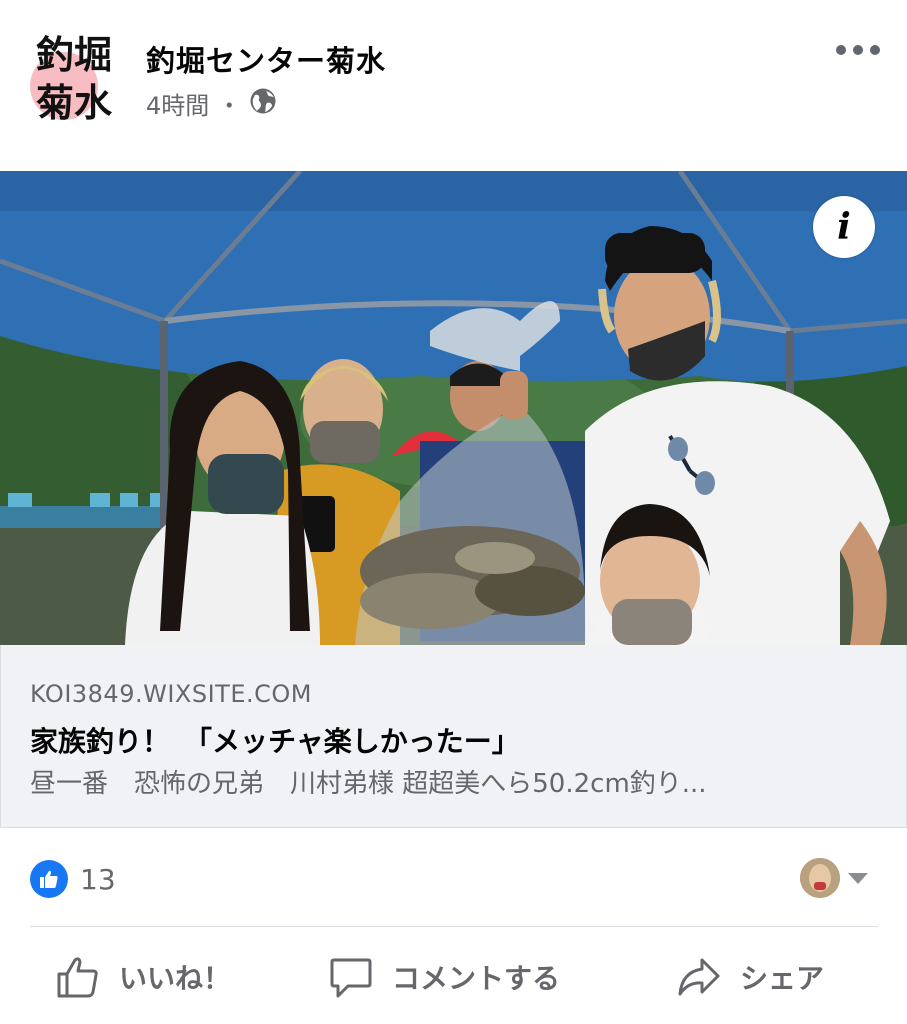 This screenshot has height=1024, width=907. I want to click on share-icon, so click(699, 977).